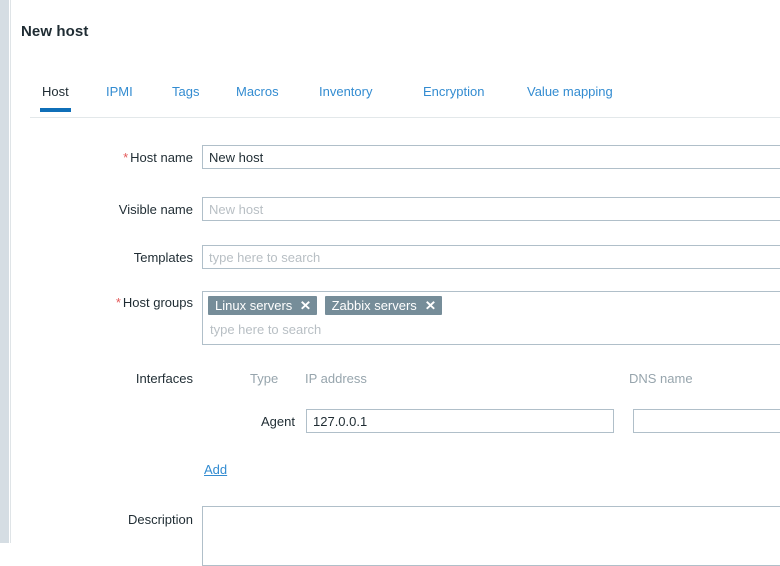  What do you see at coordinates (336, 378) in the screenshot?
I see `interfaces-column-ip-address: IP address` at bounding box center [336, 378].